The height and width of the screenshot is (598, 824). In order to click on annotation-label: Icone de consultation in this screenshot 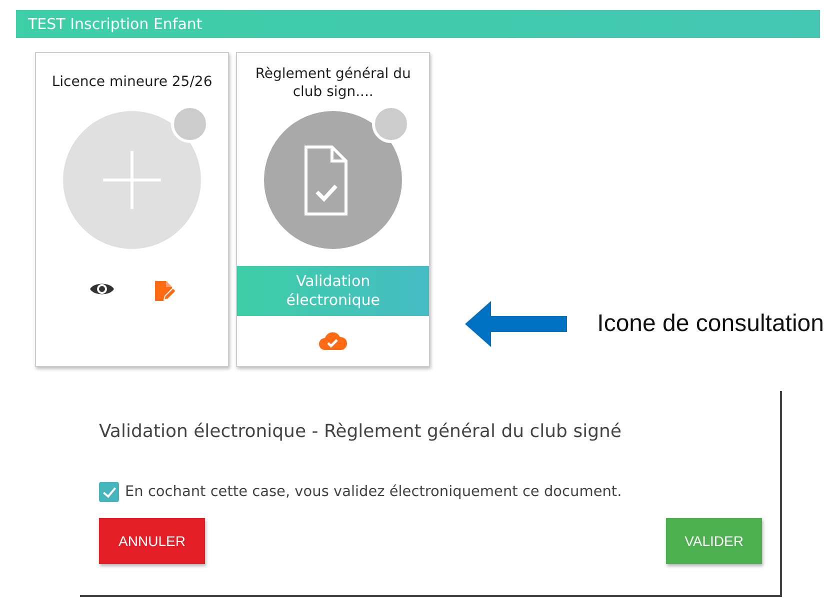, I will do `click(710, 324)`.